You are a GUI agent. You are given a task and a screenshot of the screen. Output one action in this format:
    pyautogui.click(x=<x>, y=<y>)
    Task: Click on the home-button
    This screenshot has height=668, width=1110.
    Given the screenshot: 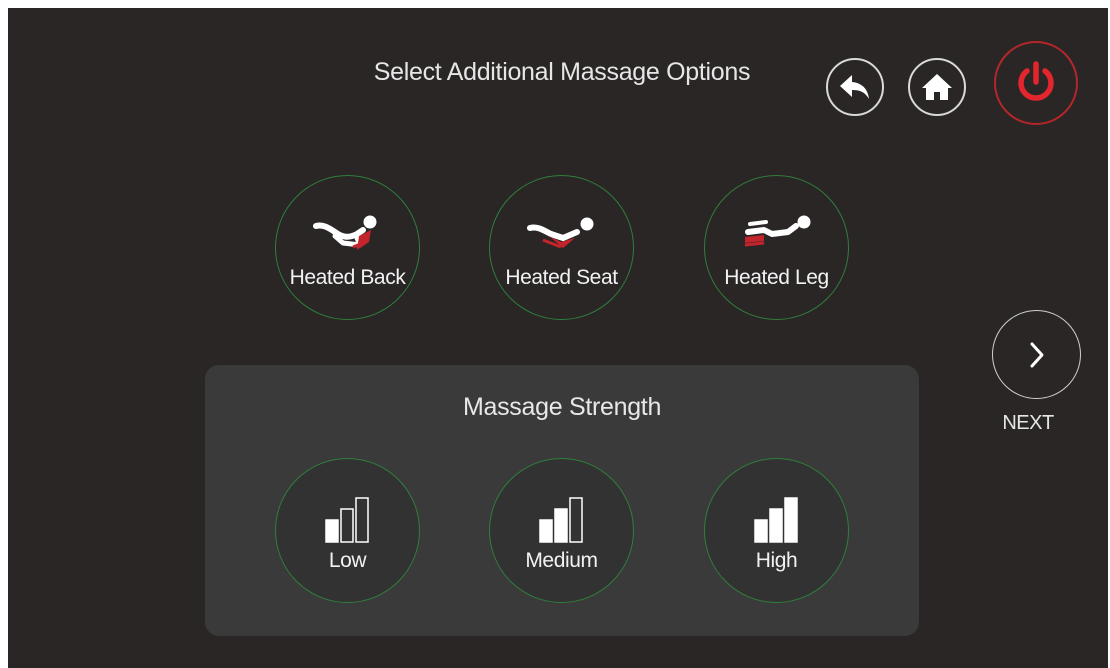 What is the action you would take?
    pyautogui.click(x=937, y=87)
    